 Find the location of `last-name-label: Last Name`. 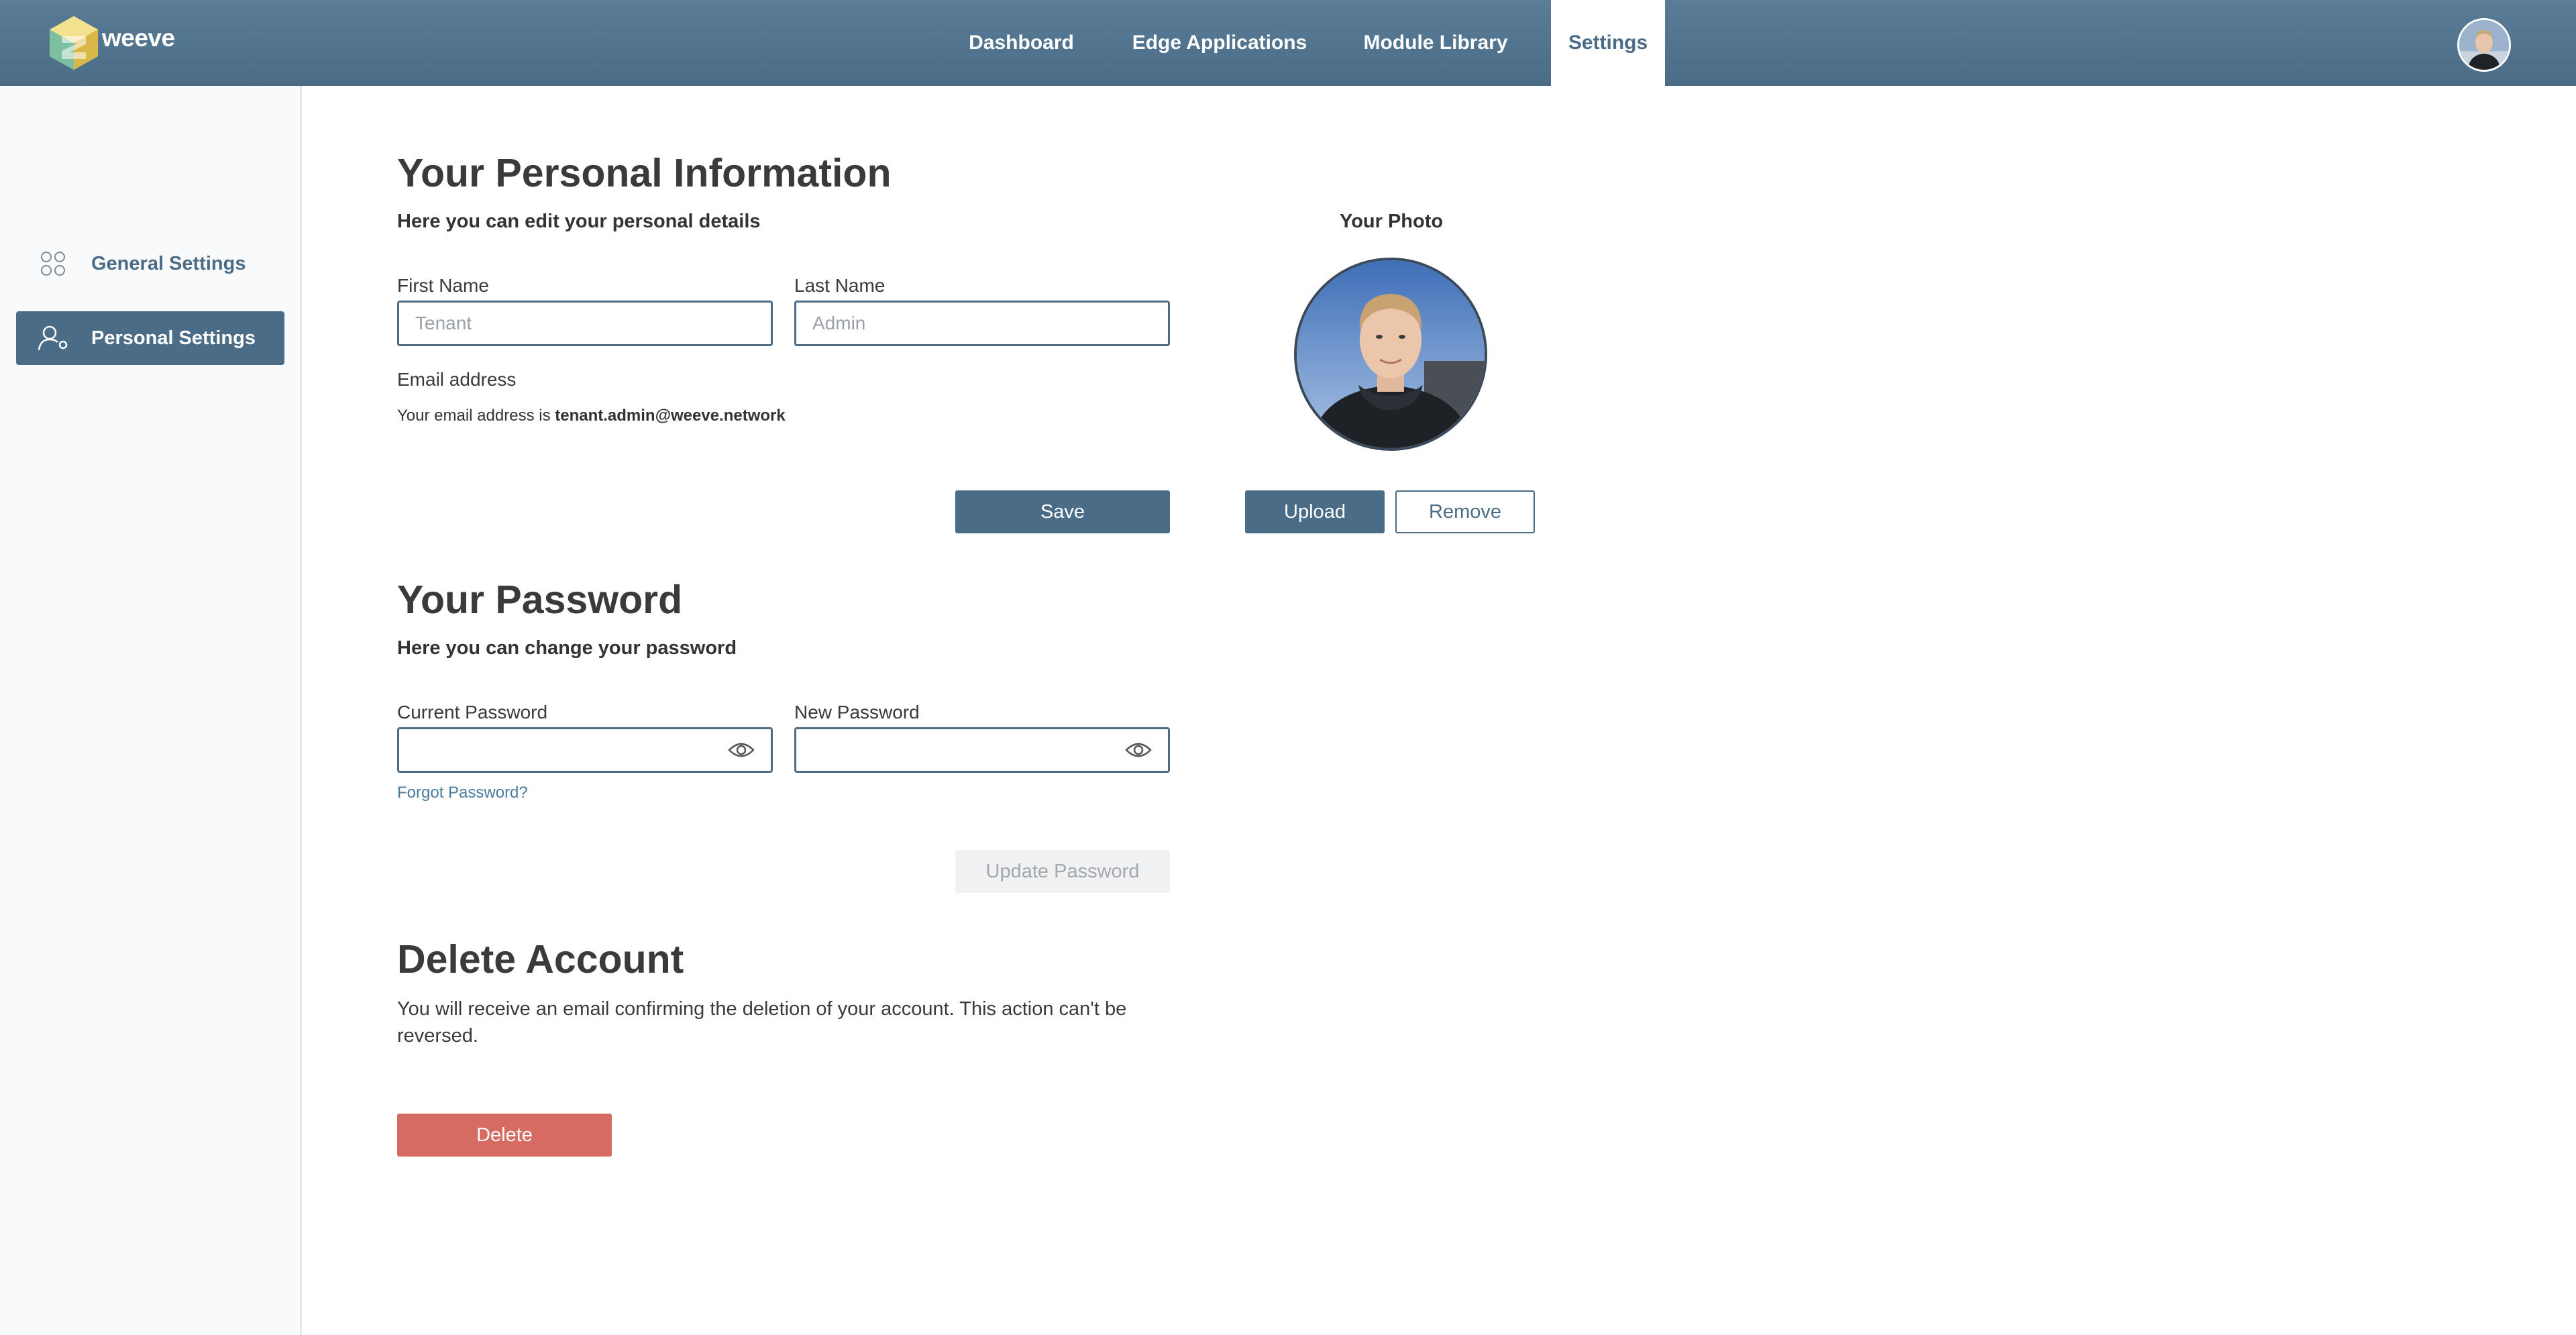

last-name-label: Last Name is located at coordinates (839, 285).